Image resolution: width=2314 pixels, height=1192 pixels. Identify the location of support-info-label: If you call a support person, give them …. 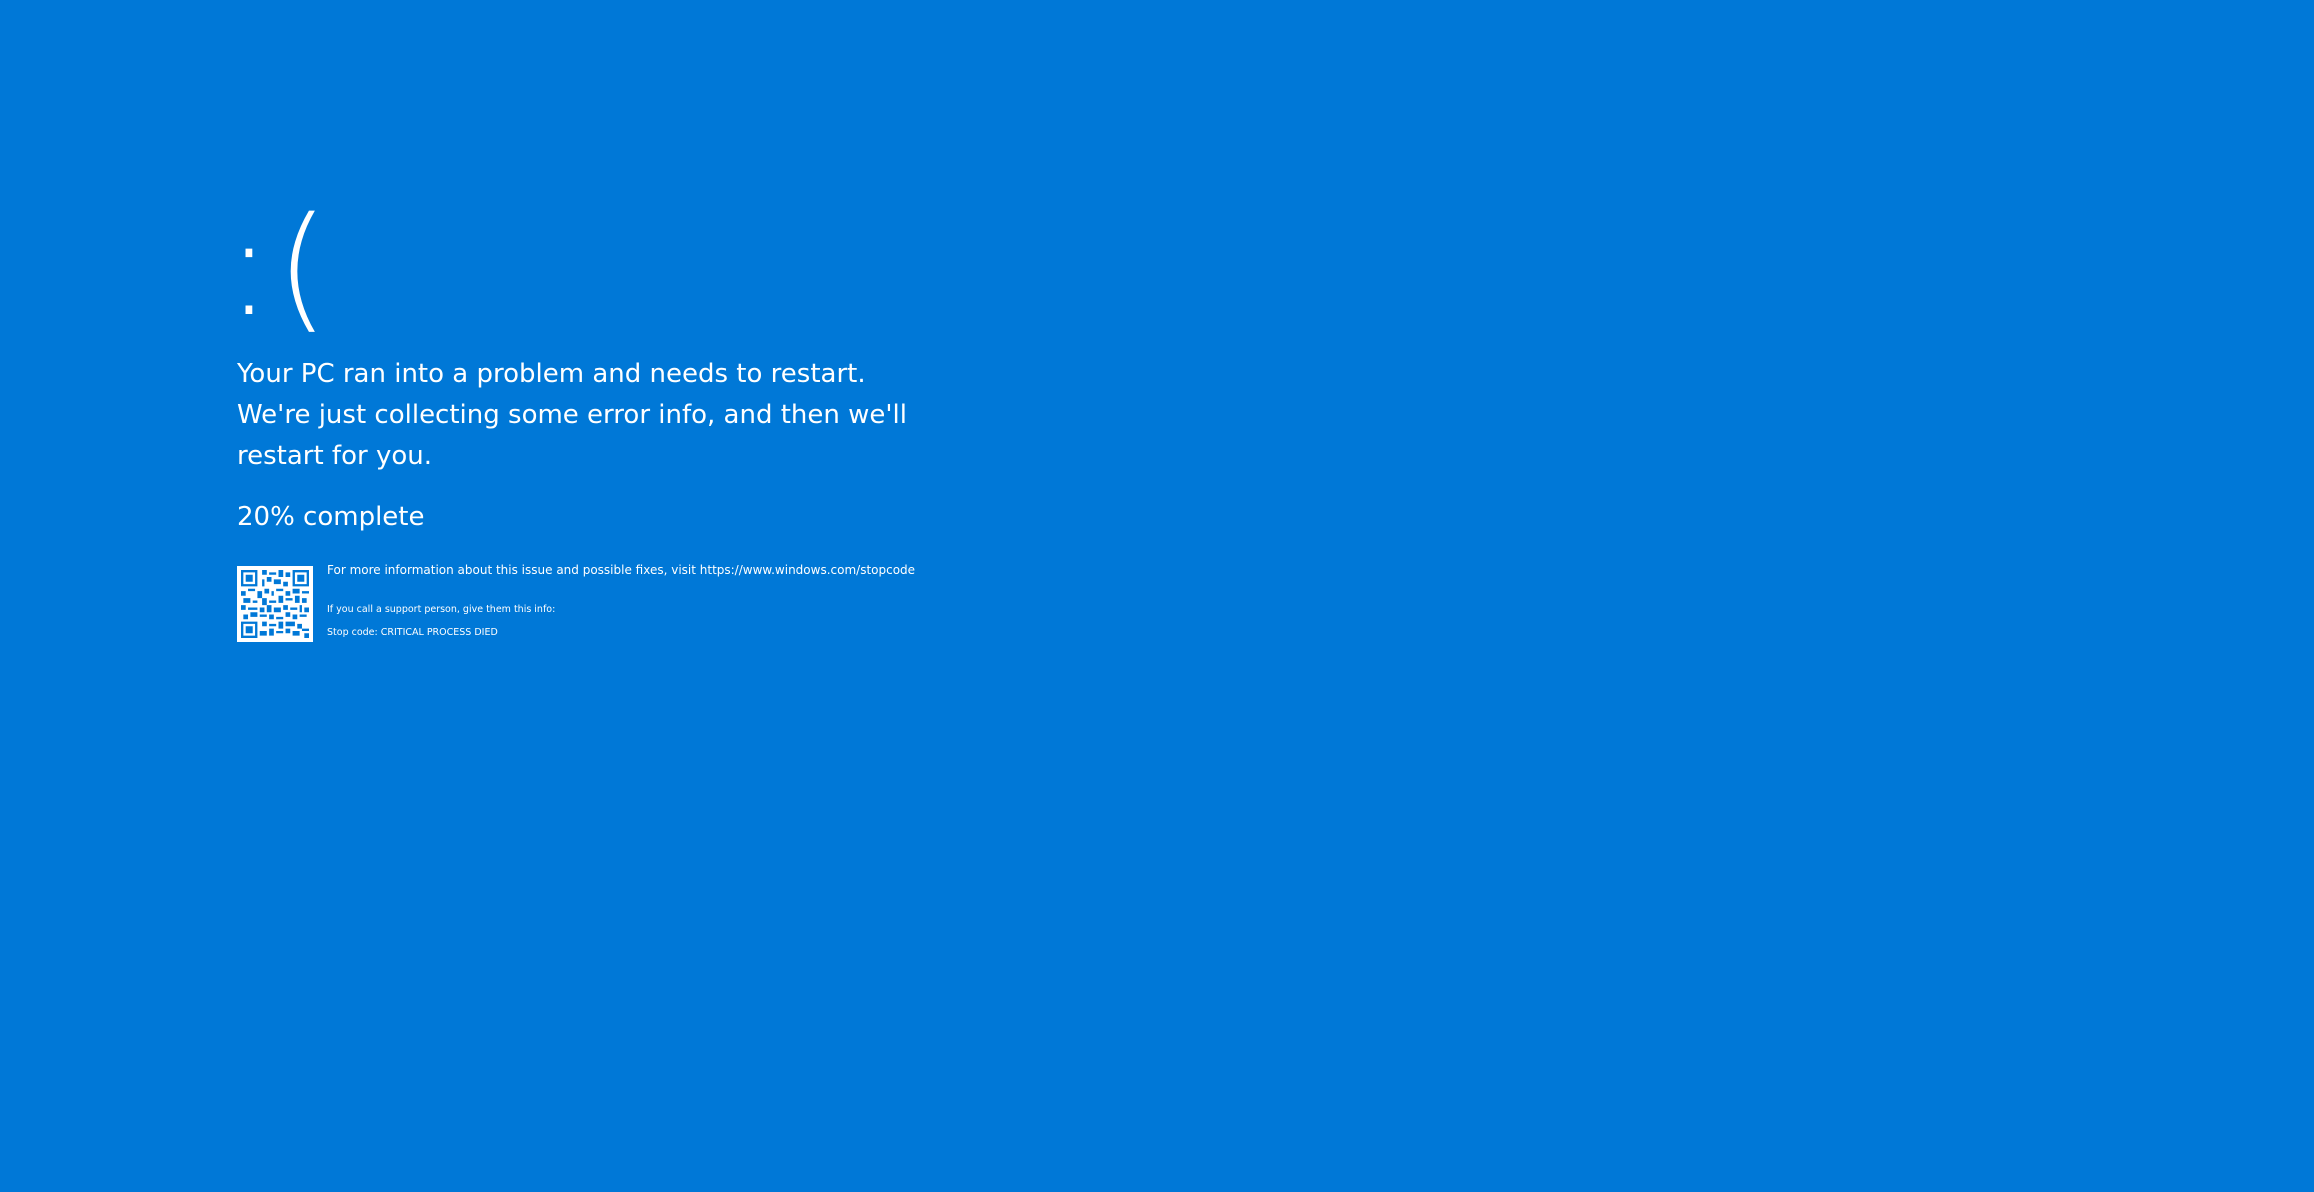
(441, 609).